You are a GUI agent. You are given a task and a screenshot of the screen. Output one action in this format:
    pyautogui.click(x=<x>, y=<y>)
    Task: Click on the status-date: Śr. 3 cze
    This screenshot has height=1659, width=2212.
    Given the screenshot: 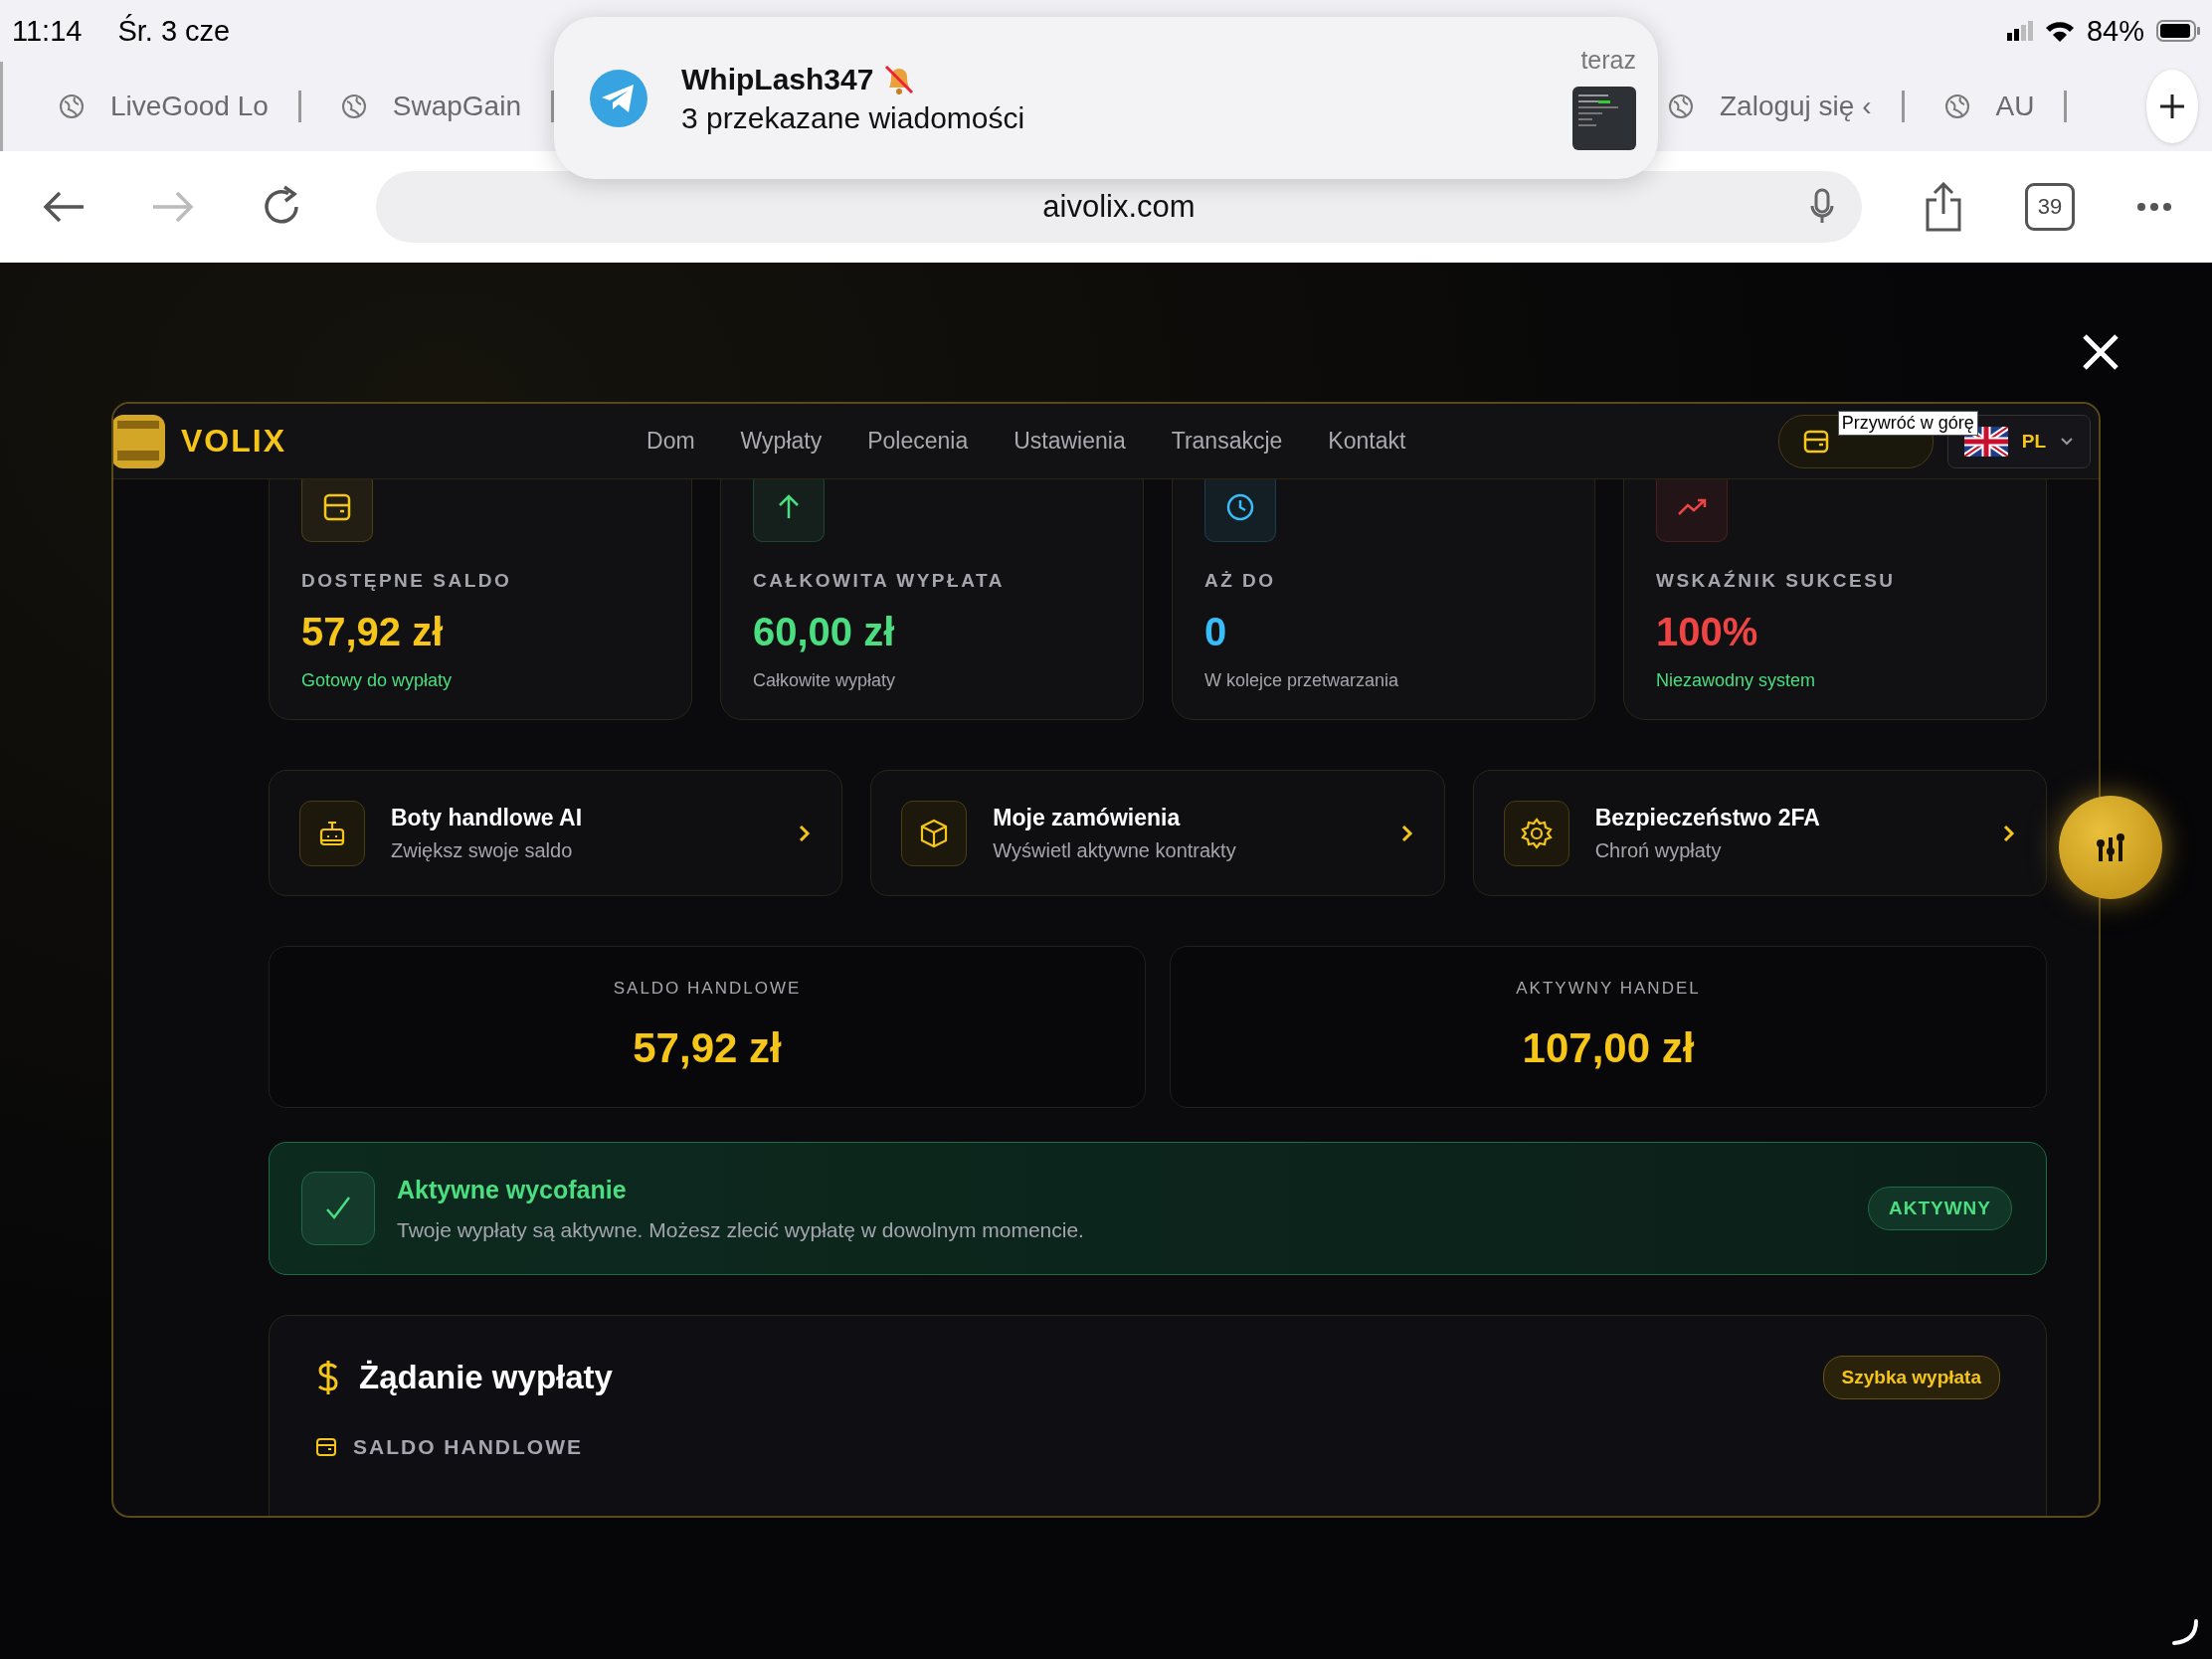 What is the action you would take?
    pyautogui.click(x=174, y=31)
    